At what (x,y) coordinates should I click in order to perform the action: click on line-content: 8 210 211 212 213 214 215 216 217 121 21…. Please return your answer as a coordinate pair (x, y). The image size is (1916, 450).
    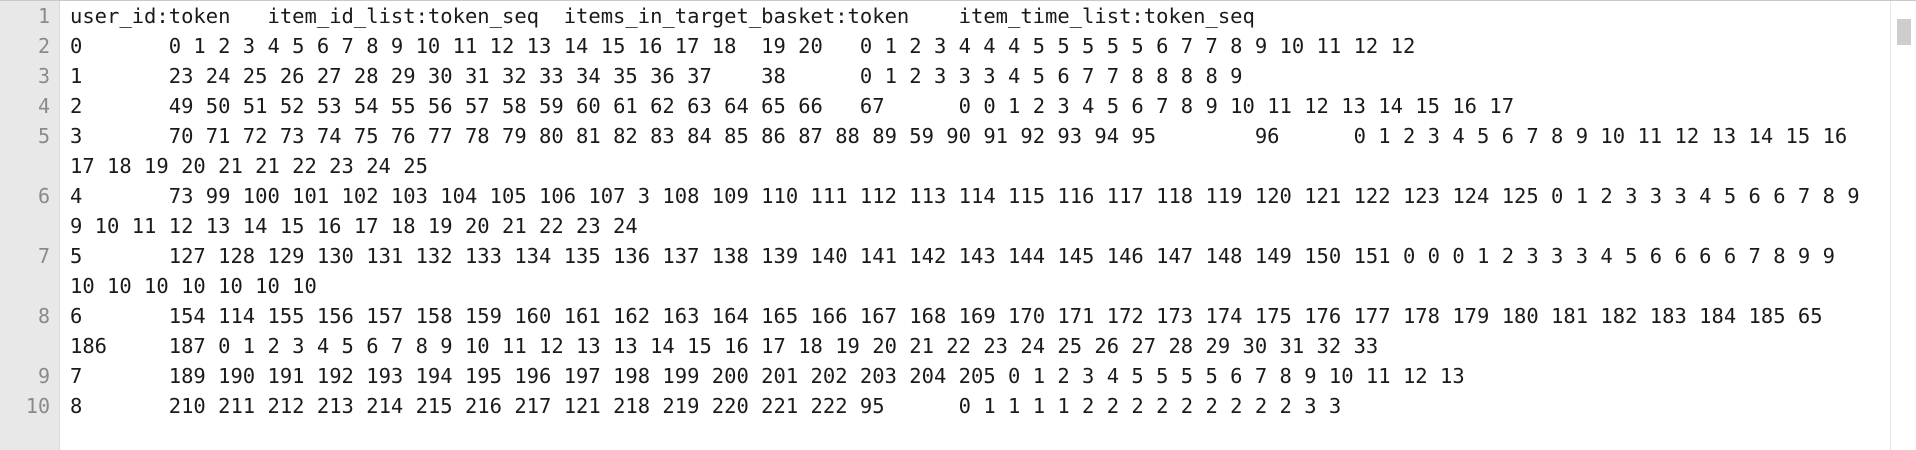
    Looking at the image, I should click on (965, 406).